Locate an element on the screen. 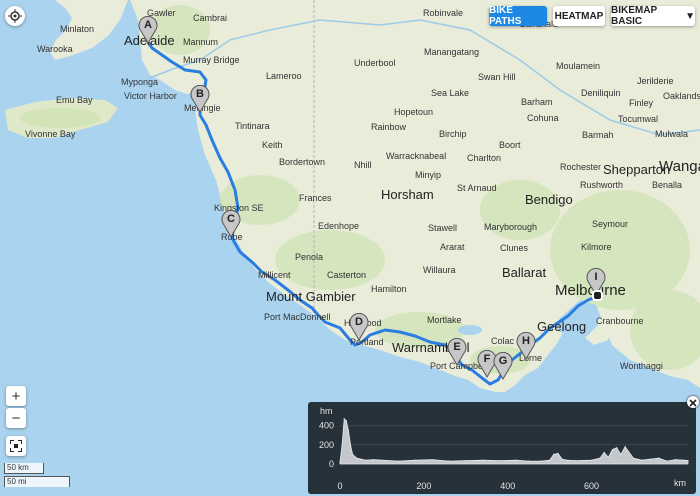  place-label-jerilderie: Jerilderie is located at coordinates (655, 81).